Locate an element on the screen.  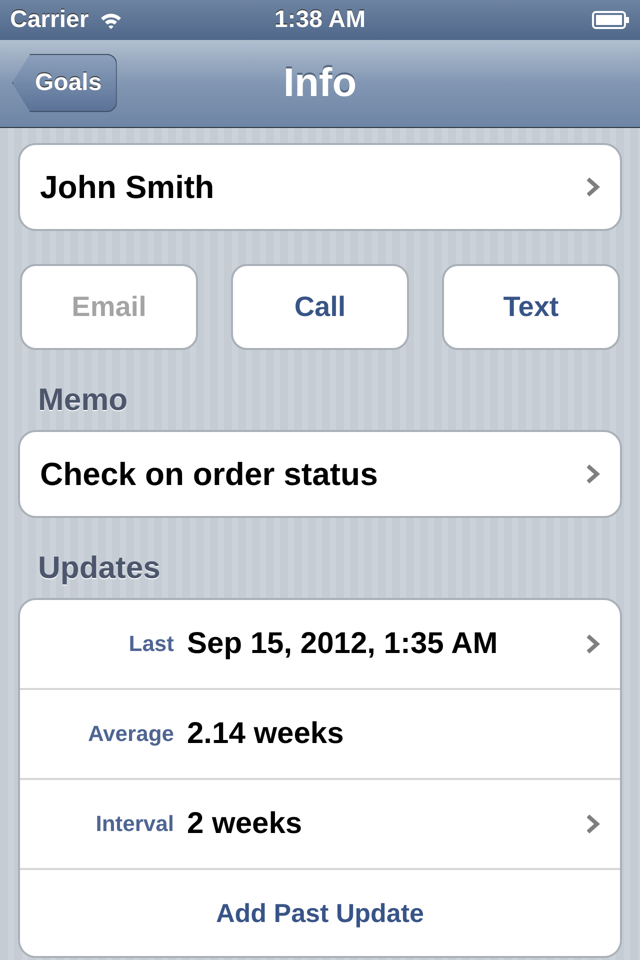
carrier-label: Carrier is located at coordinates (49, 20).